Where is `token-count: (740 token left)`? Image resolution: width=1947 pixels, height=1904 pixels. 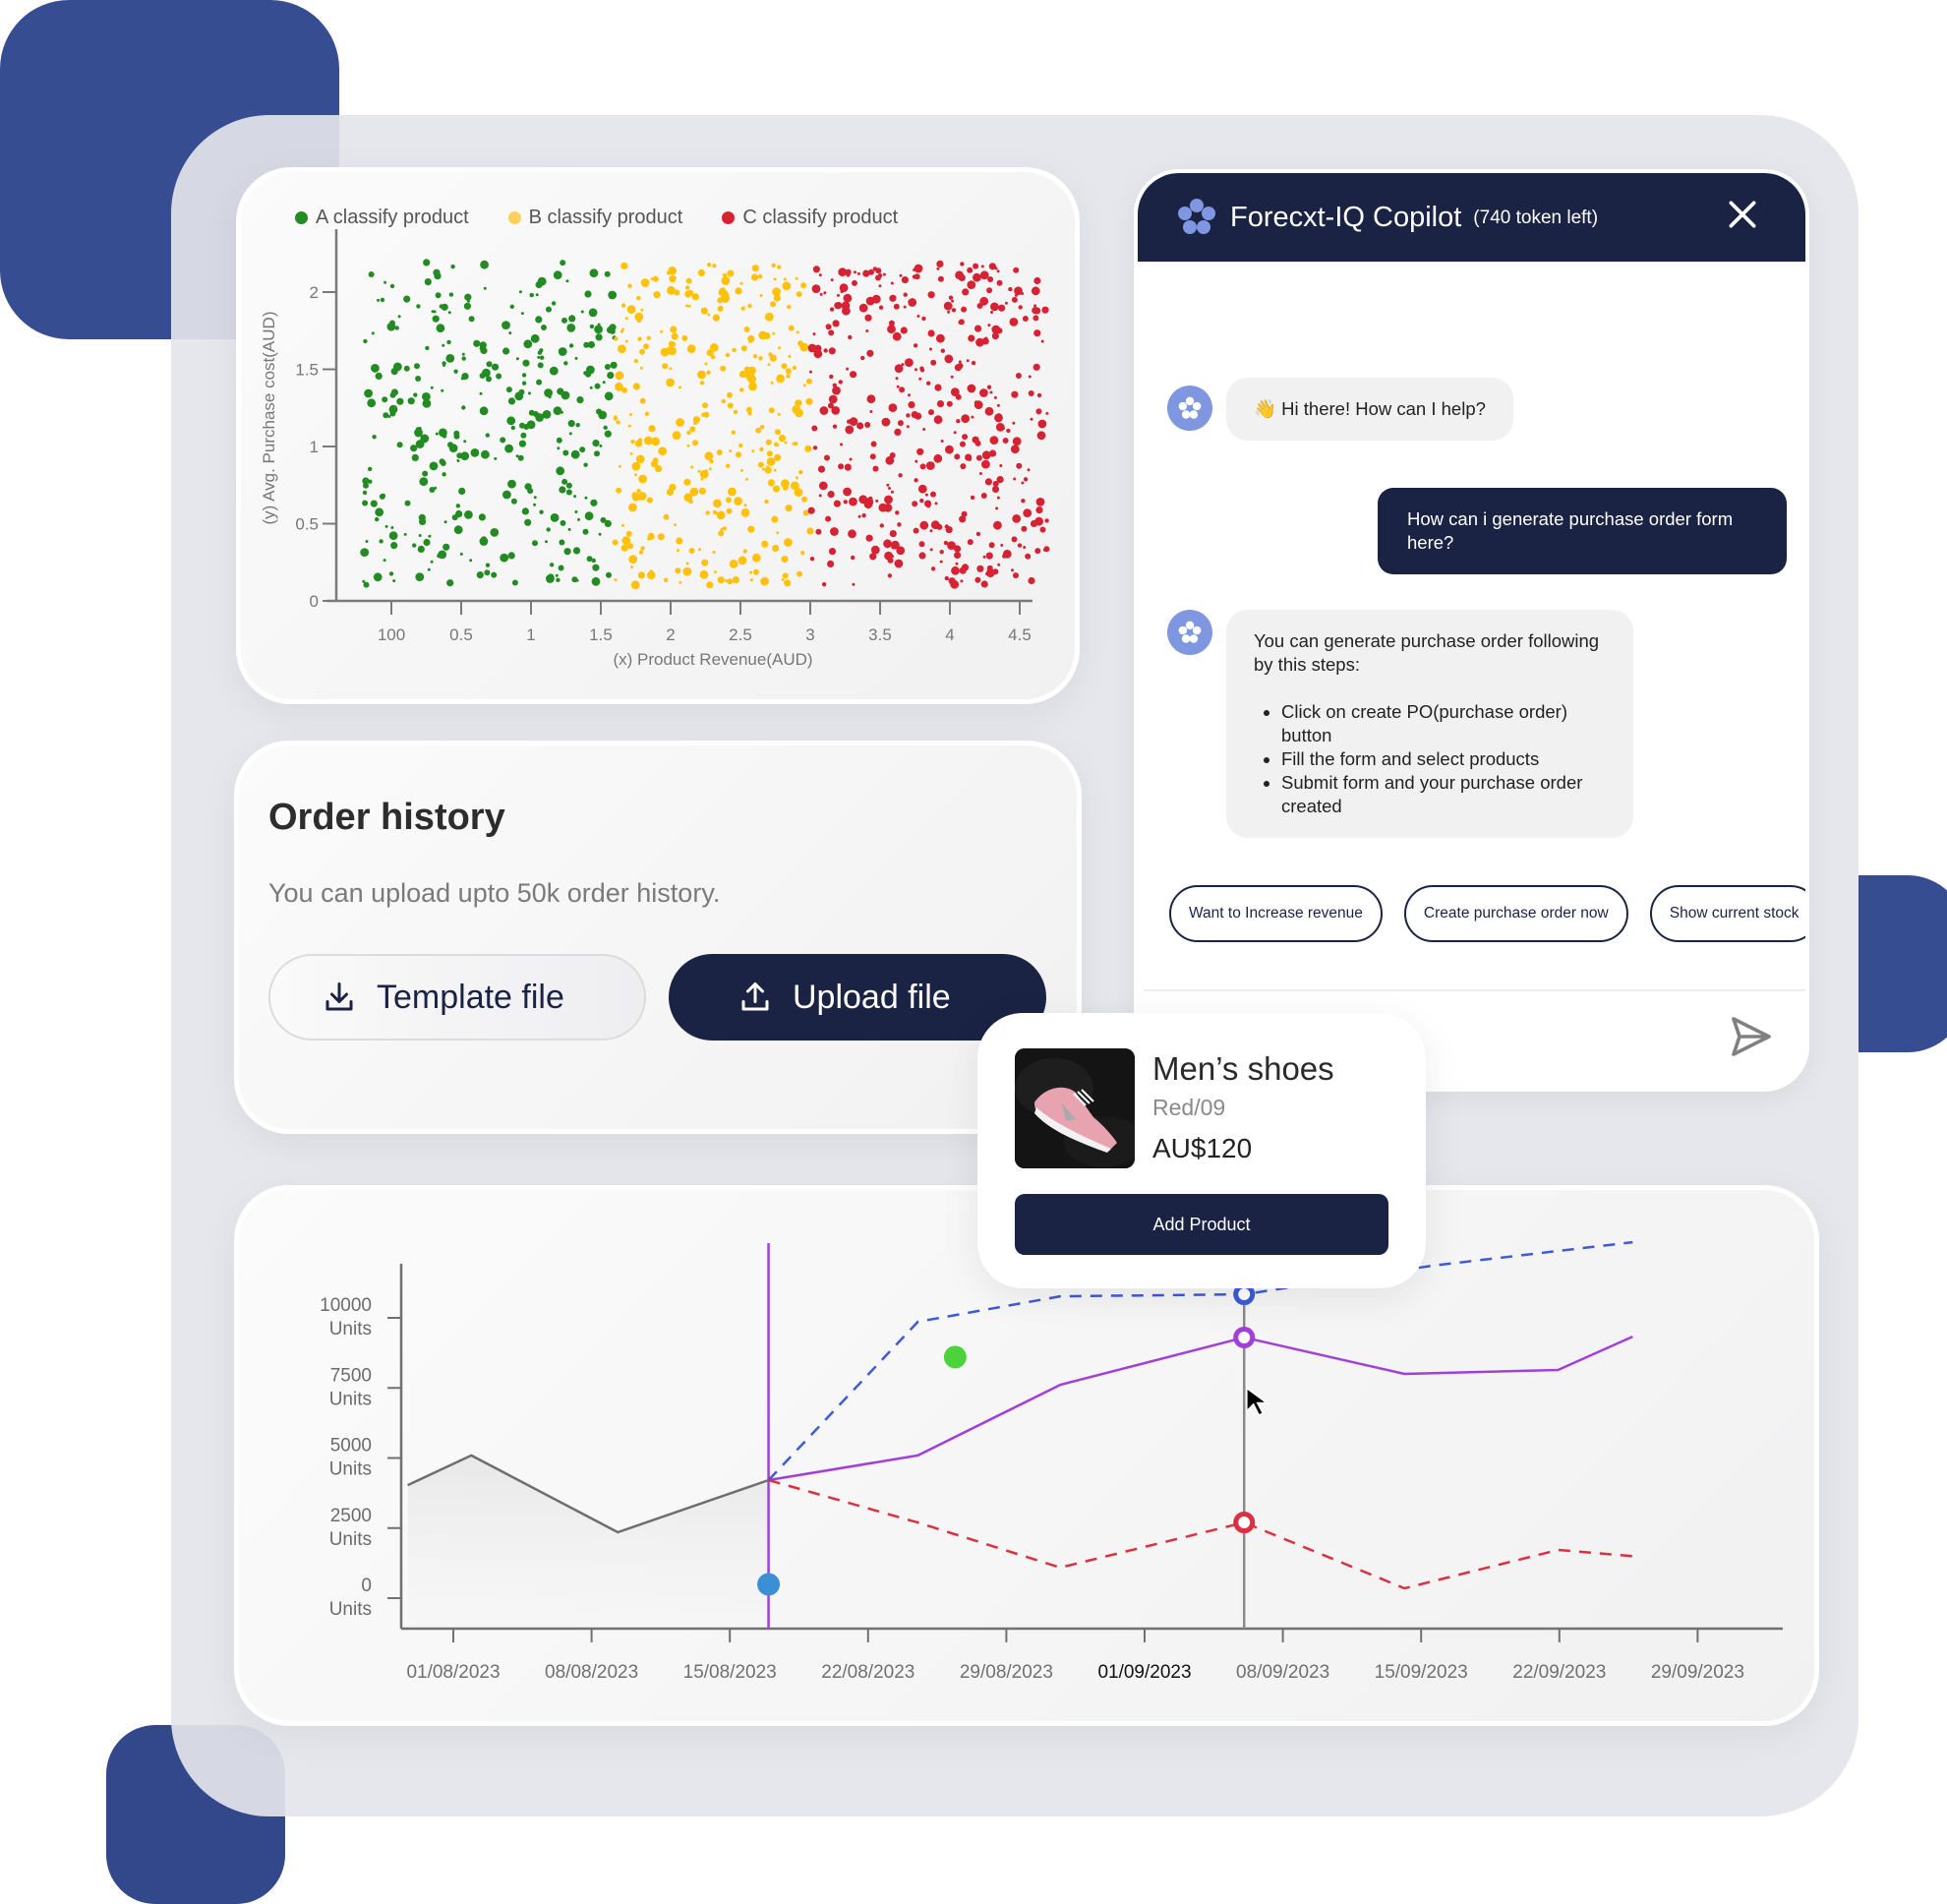
token-count: (740 token left) is located at coordinates (1536, 218).